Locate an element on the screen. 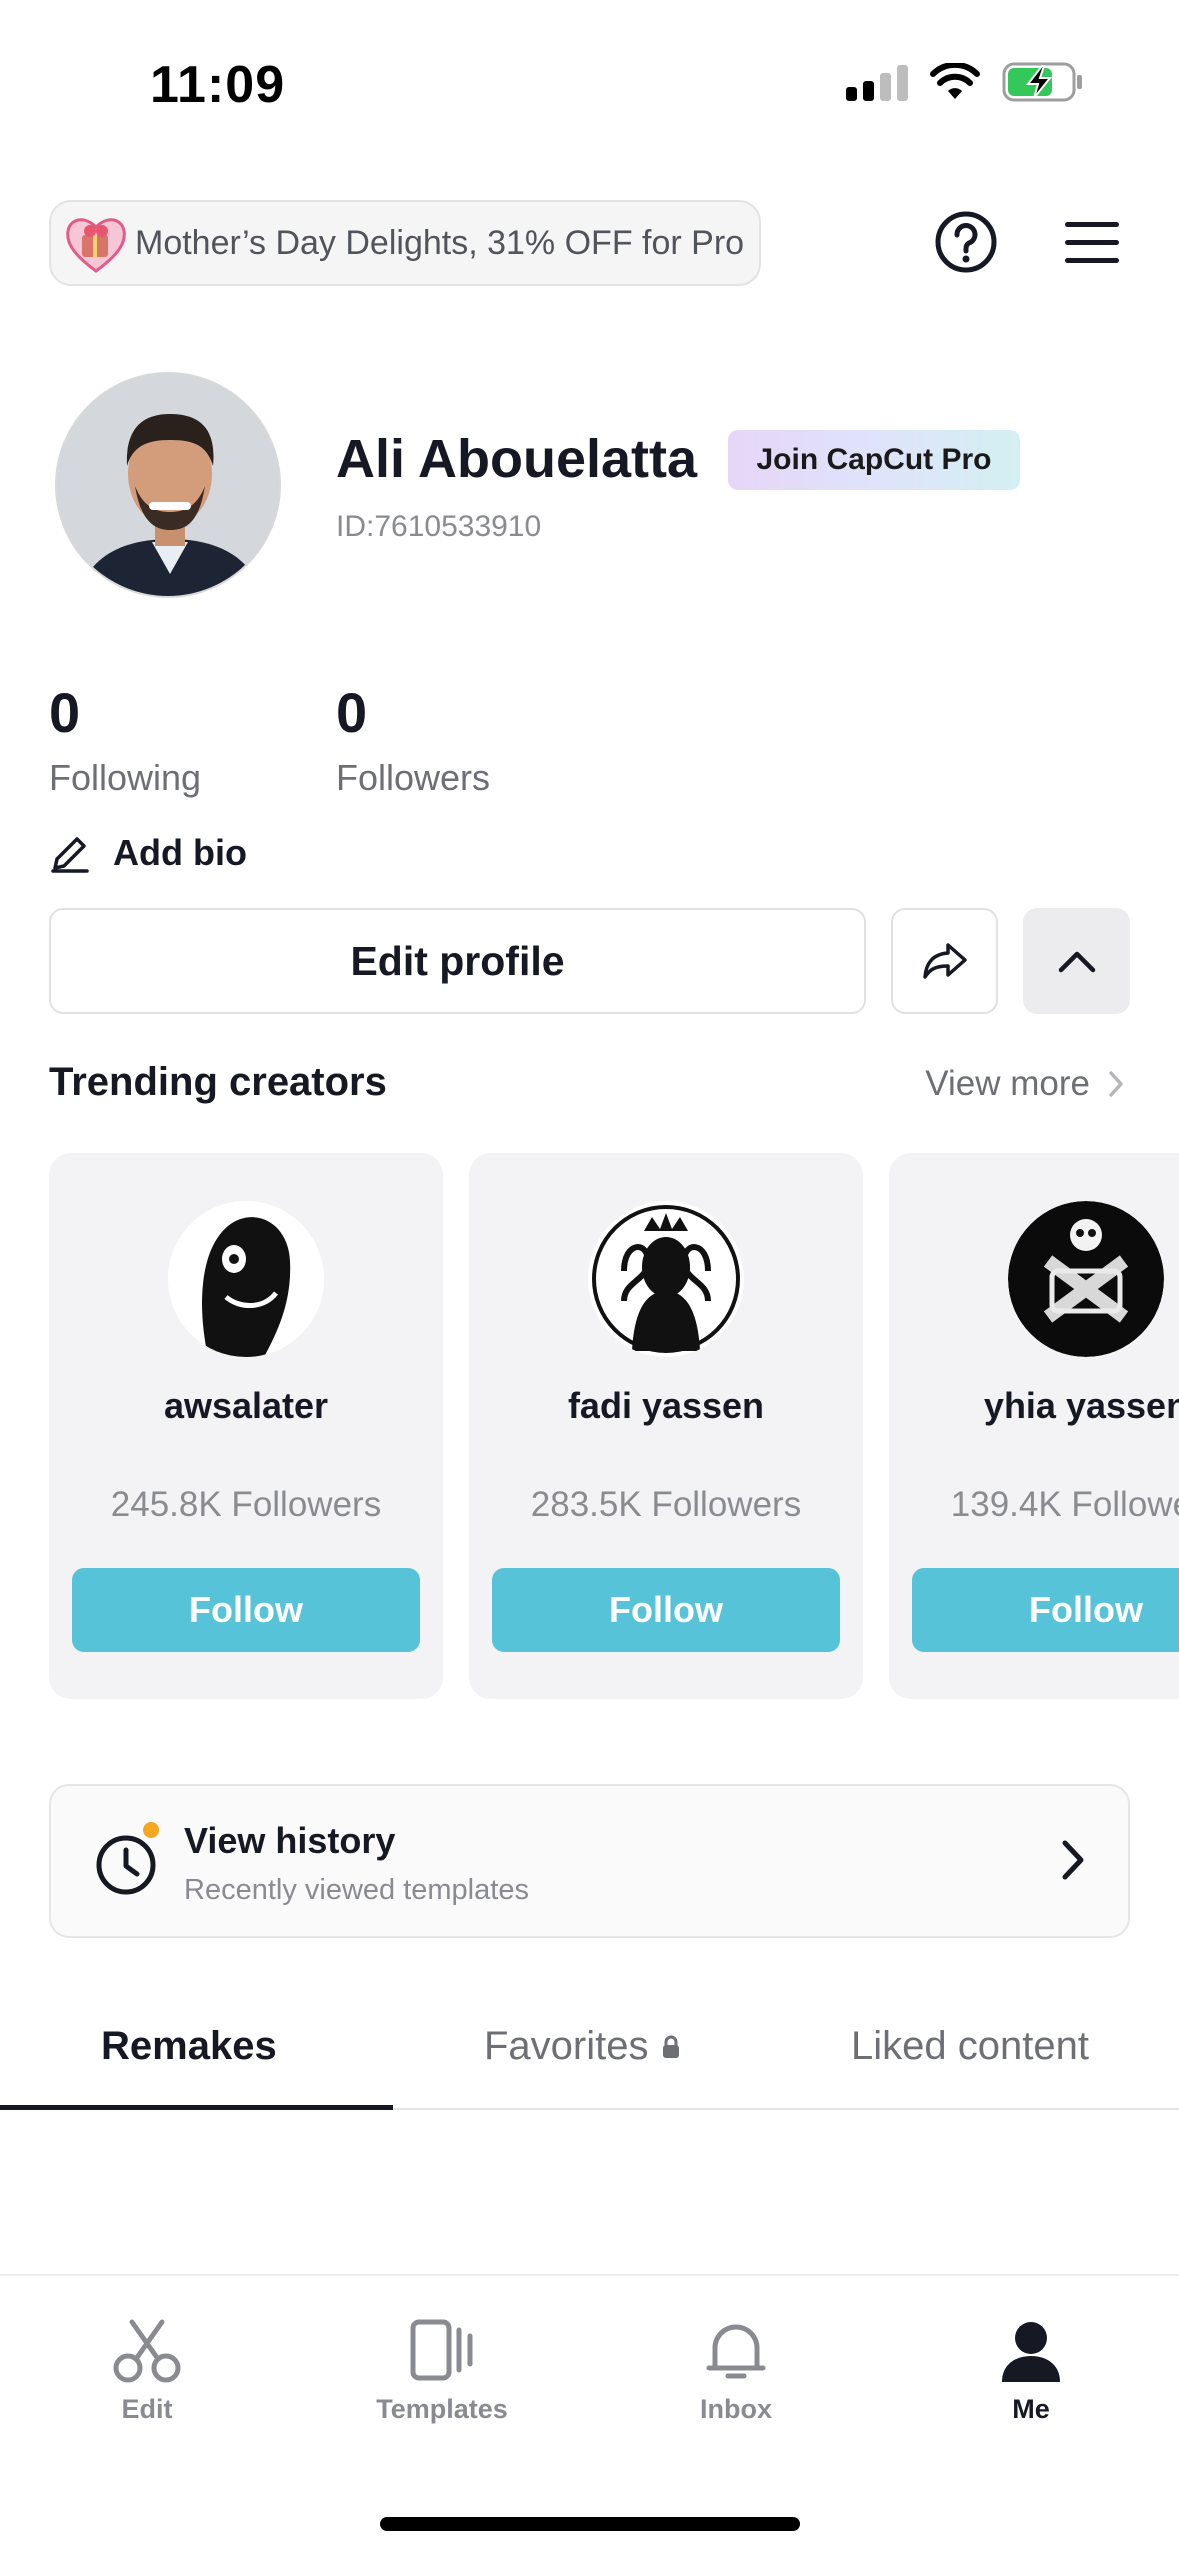 Image resolution: width=1179 pixels, height=2556 pixels. join-pro-badge: Join CapCut Pro is located at coordinates (874, 460).